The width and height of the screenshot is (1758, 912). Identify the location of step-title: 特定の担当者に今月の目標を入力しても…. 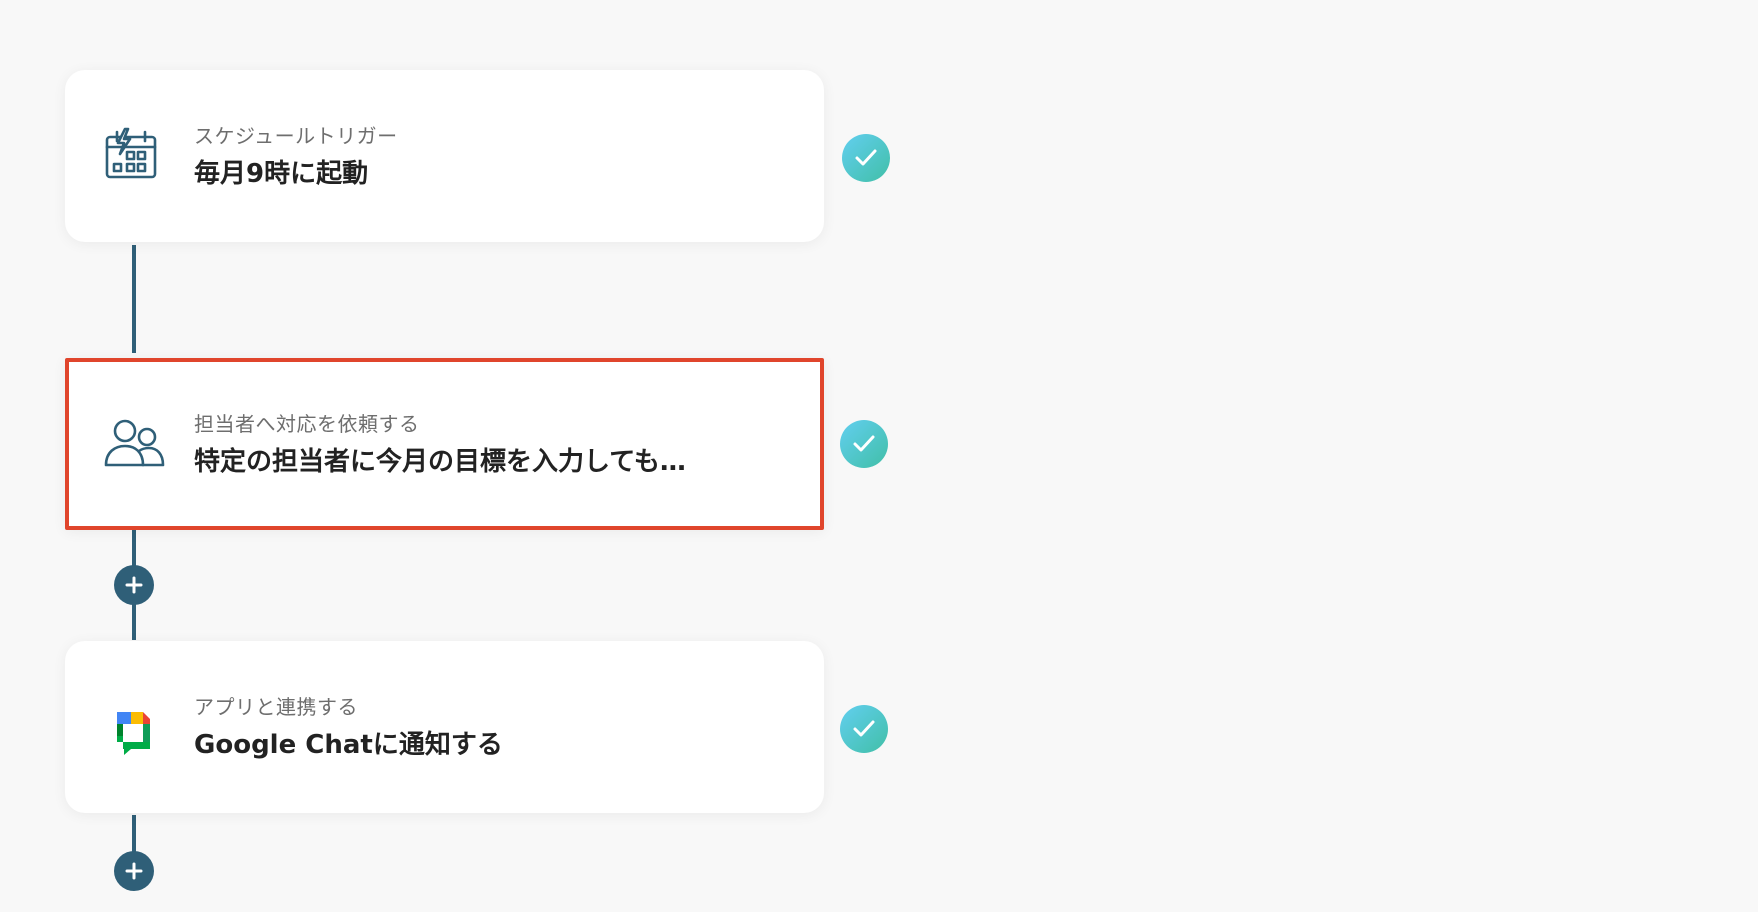
(440, 462).